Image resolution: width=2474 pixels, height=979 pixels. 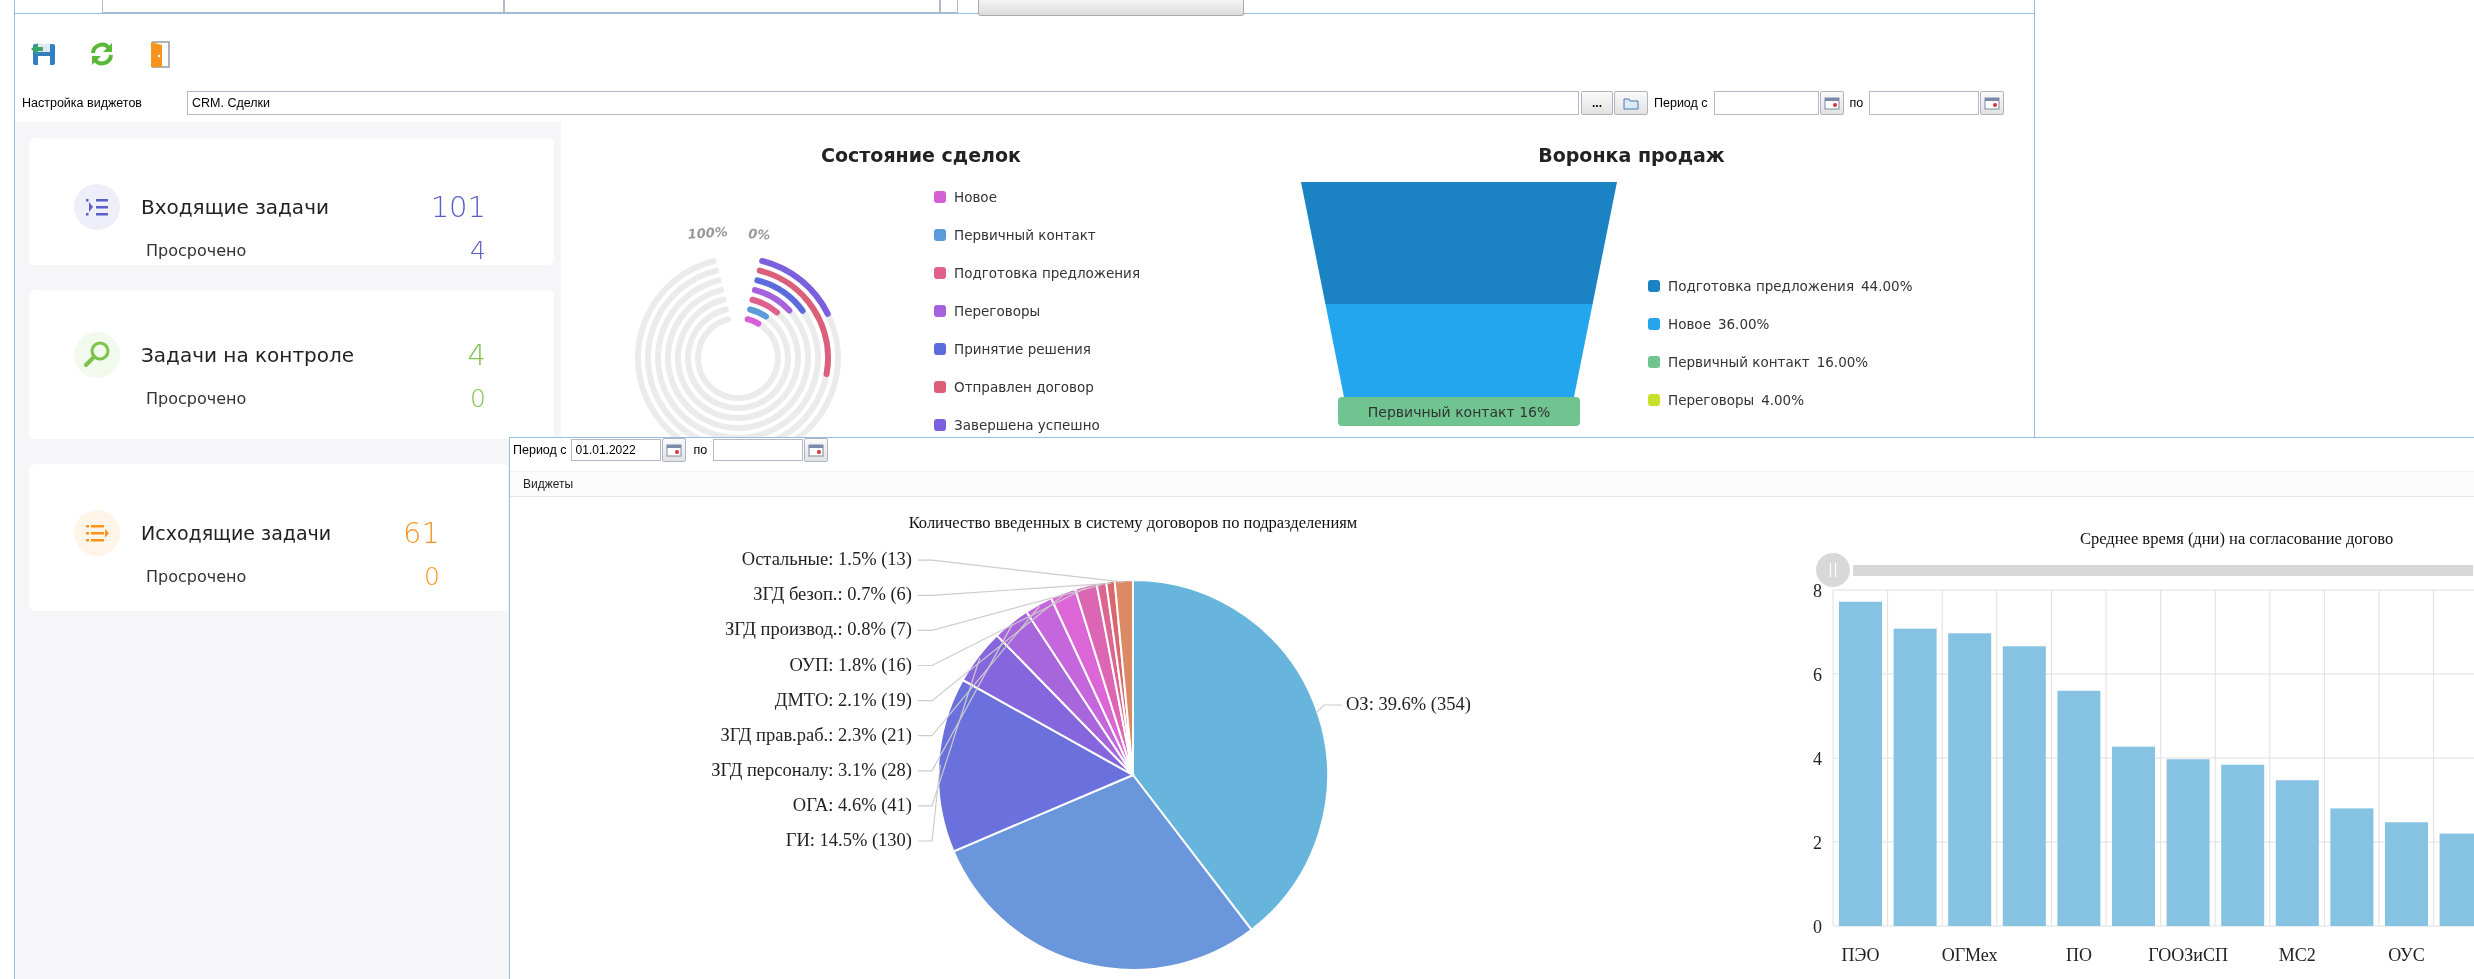 I want to click on task-card: Входящие задачи 101 Просрочено 4, so click(x=291, y=201).